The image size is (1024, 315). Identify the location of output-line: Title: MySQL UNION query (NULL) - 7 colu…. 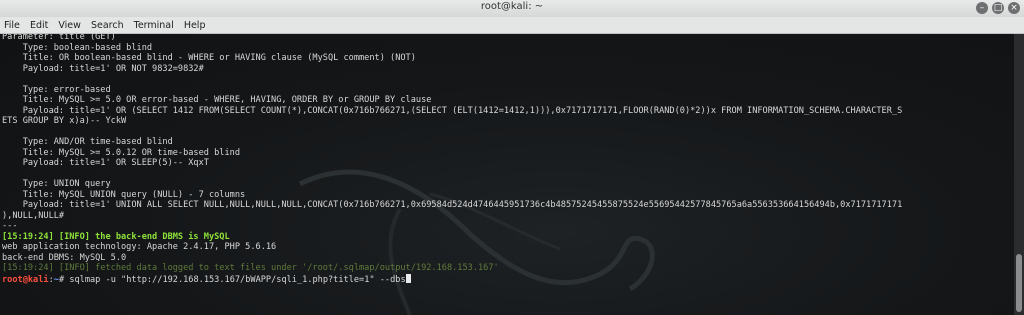
(124, 194).